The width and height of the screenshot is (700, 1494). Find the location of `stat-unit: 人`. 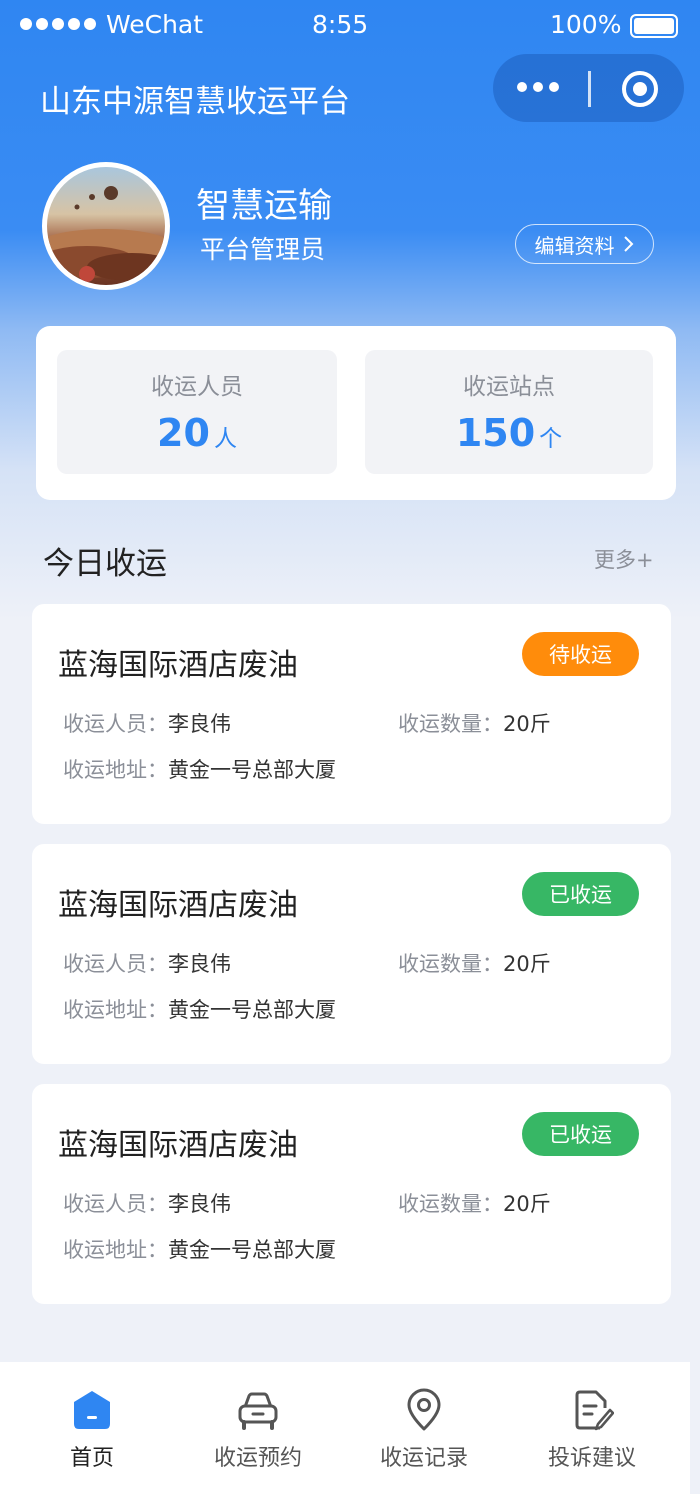

stat-unit: 人 is located at coordinates (225, 439).